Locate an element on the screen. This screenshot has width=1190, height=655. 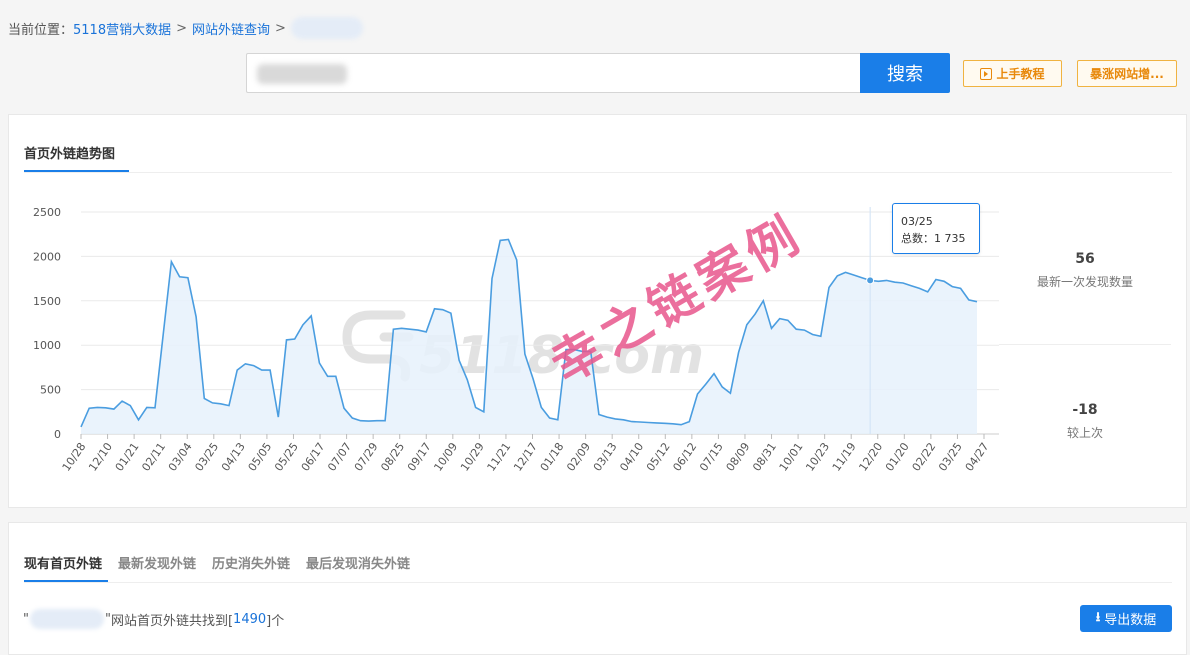
x-tick-label: 01/20 is located at coordinates (897, 456).